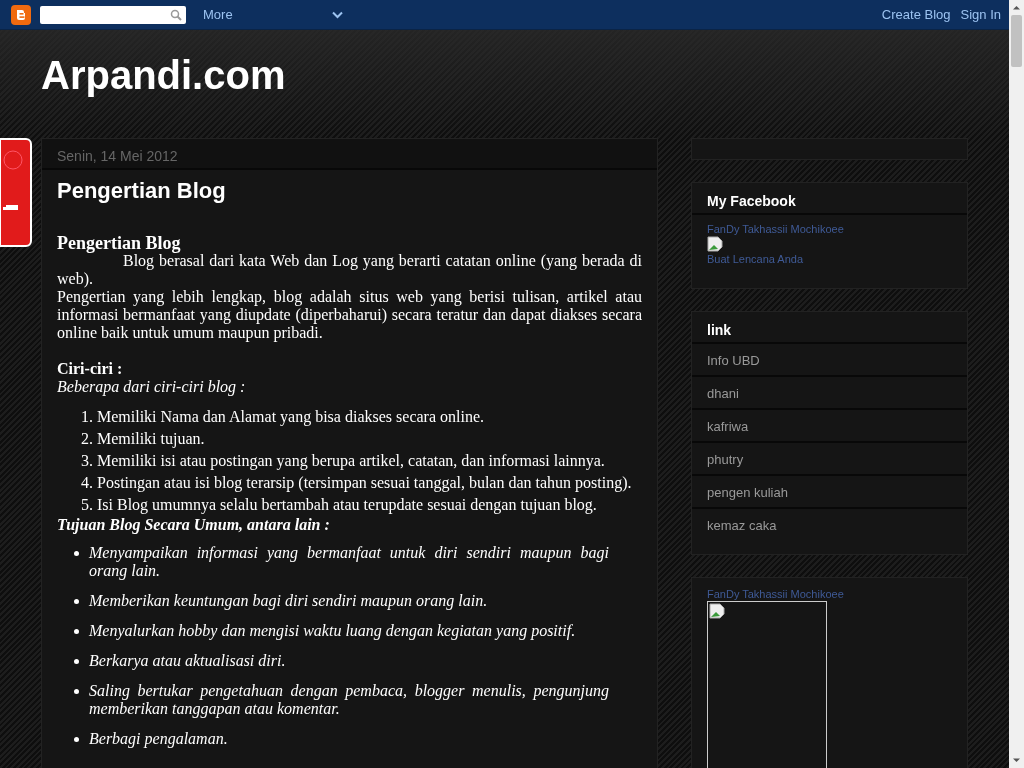 The image size is (1024, 768). What do you see at coordinates (349, 270) in the screenshot?
I see `paragraph: Blog berasal dari kata Web dan Log yang berarti catatan online (yang berada di web).` at bounding box center [349, 270].